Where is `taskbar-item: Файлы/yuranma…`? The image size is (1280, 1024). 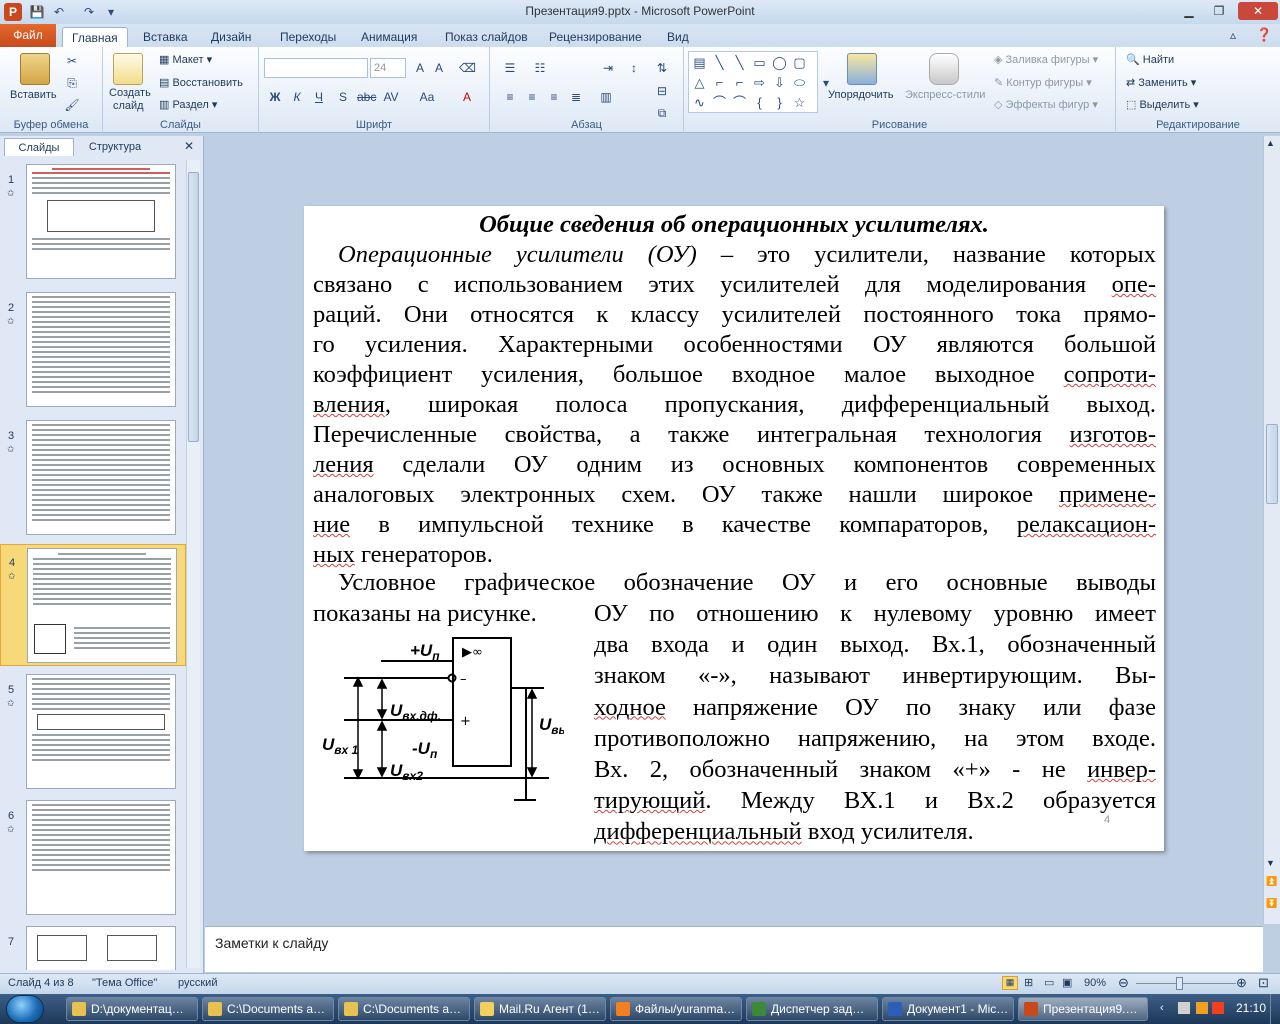
taskbar-item: Файлы/yuranma… is located at coordinates (676, 1009).